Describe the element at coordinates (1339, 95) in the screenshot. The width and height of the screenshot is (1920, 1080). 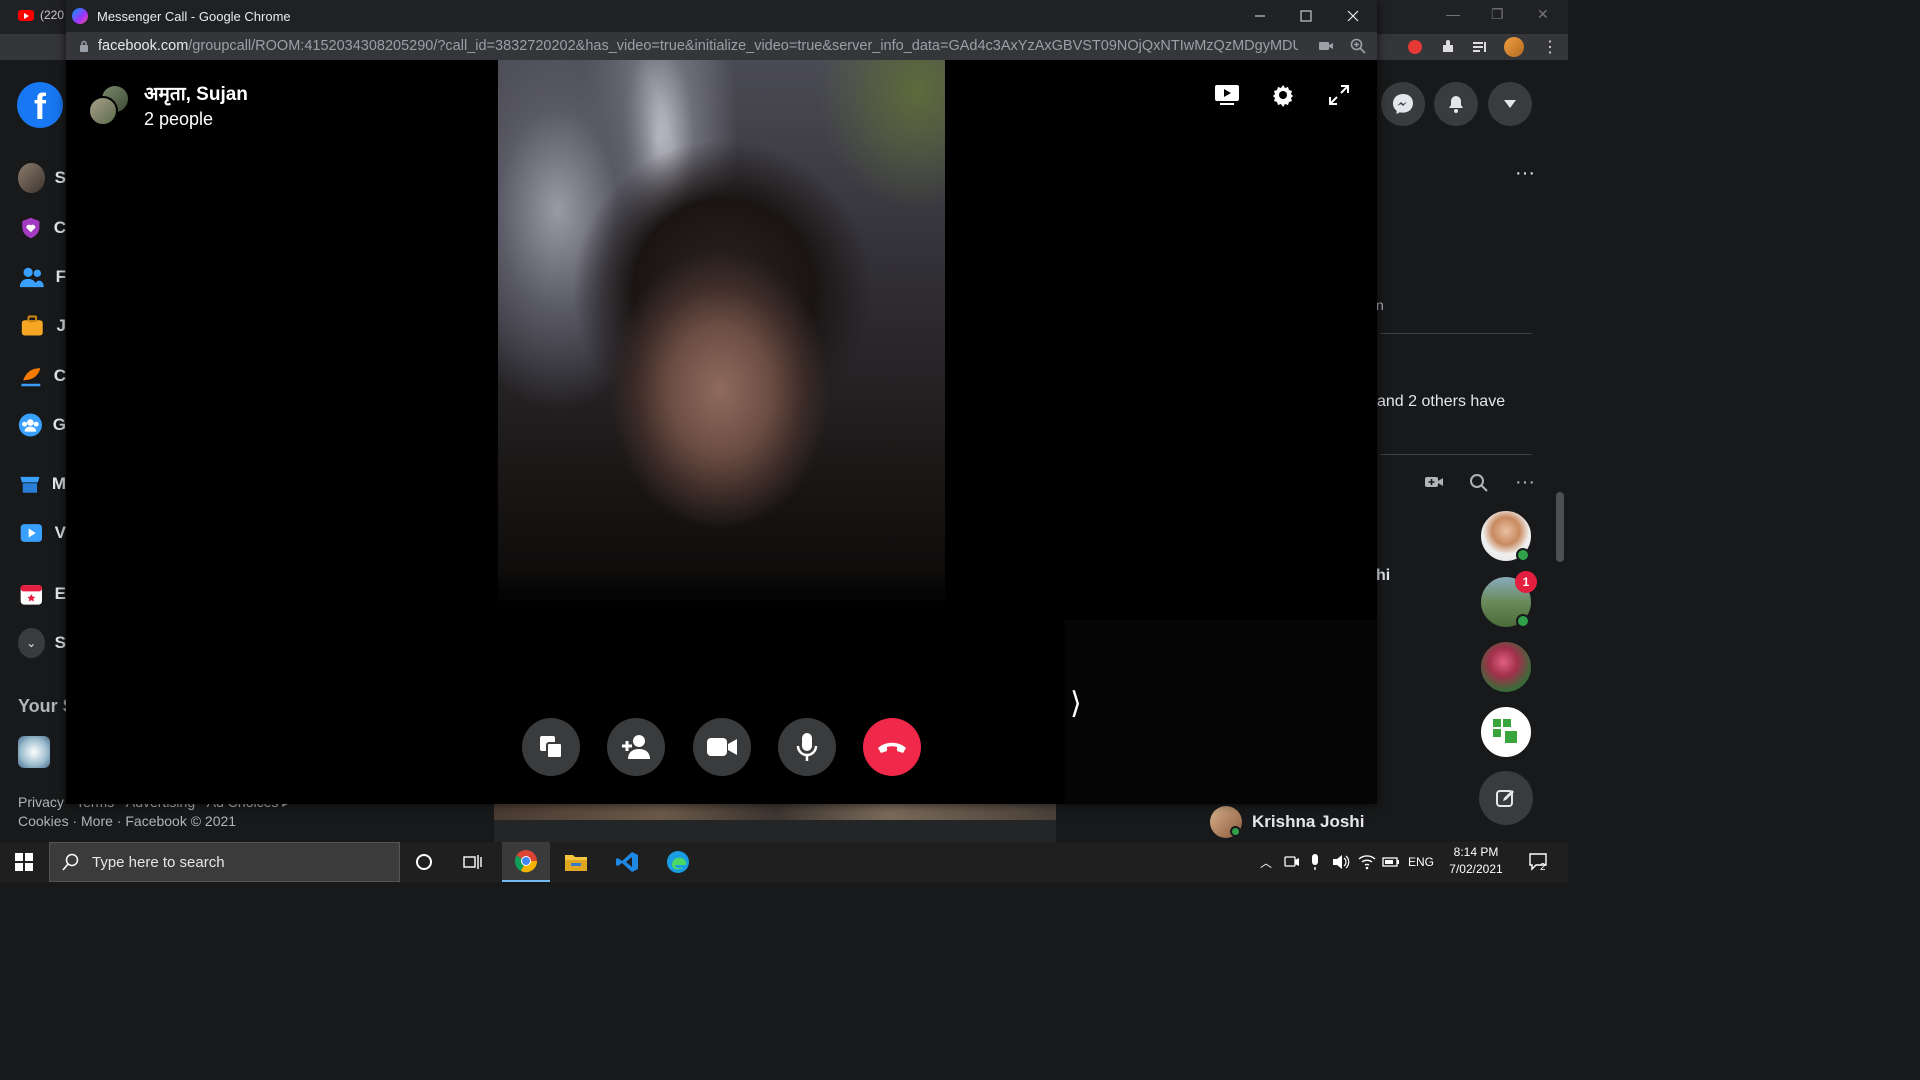
I see `fullscreen-button` at that location.